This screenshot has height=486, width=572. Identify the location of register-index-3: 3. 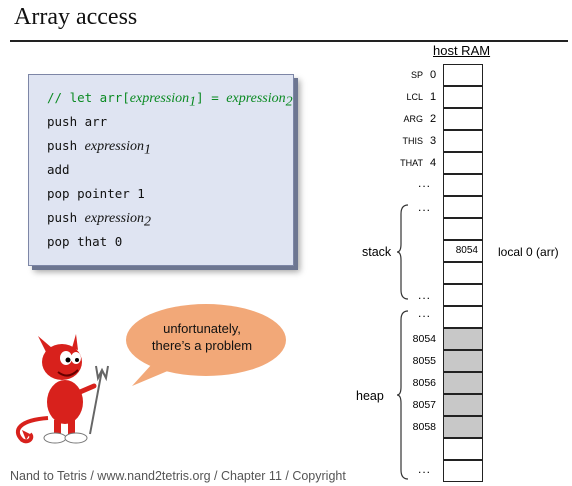
(433, 141).